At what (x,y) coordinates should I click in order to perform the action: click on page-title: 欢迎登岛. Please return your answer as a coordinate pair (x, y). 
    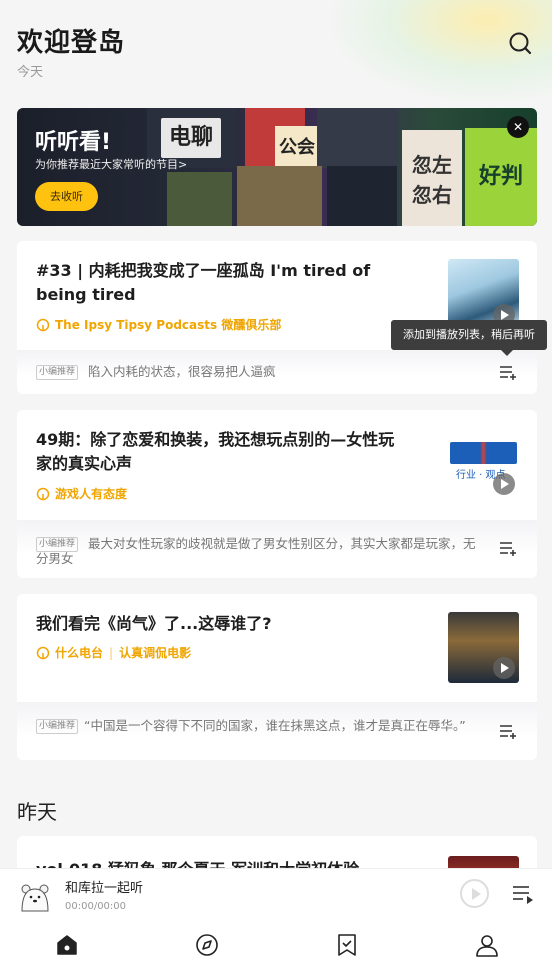
    Looking at the image, I should click on (71, 43).